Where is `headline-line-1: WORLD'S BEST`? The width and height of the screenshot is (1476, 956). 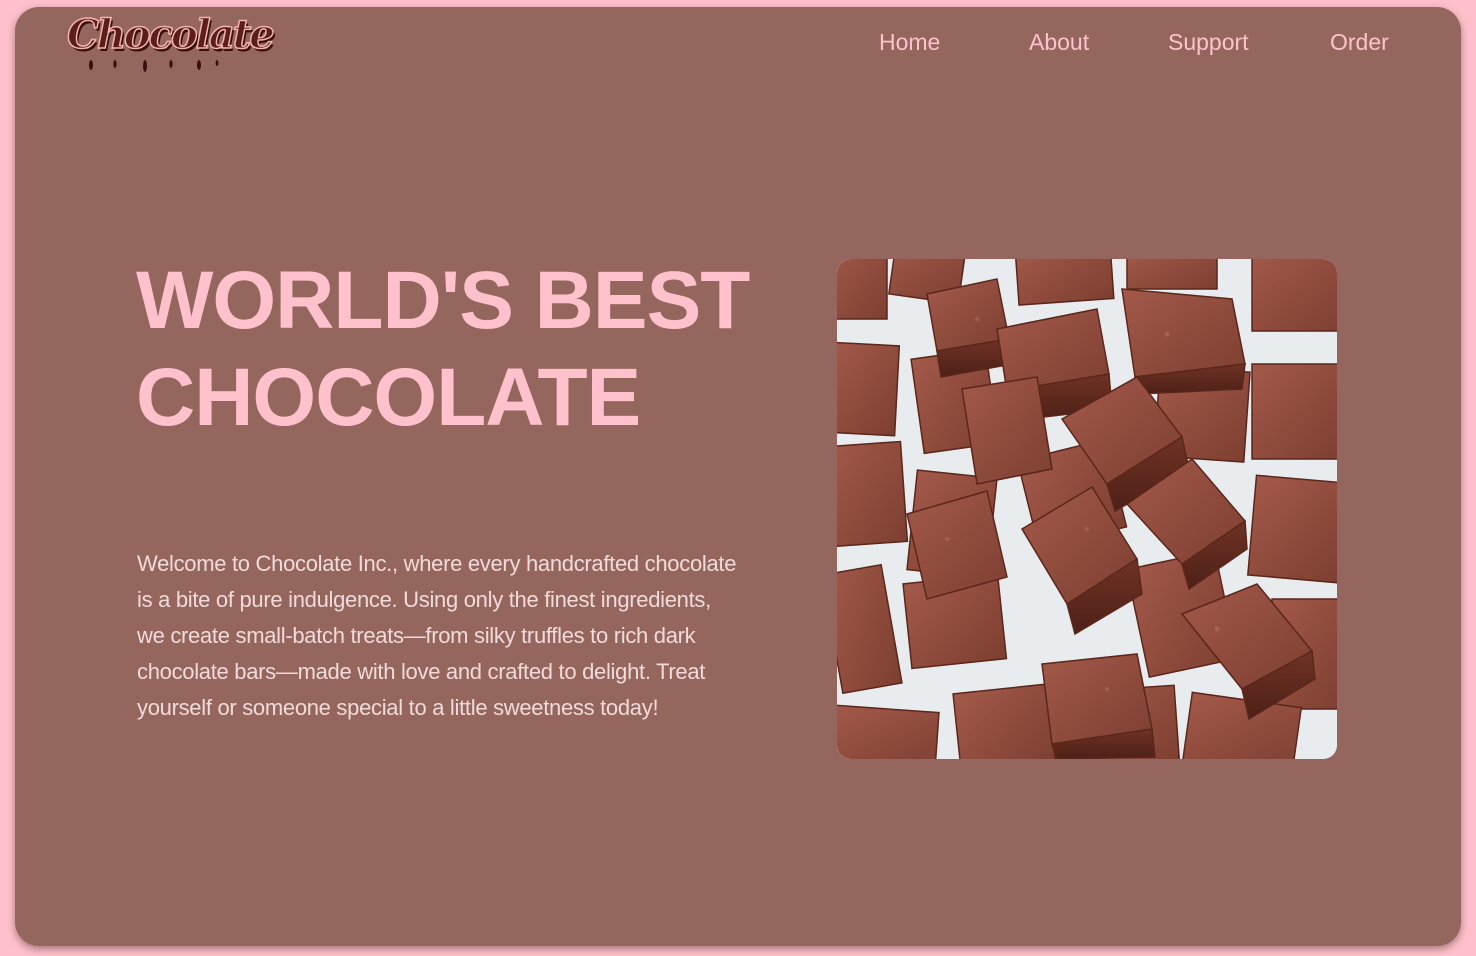 headline-line-1: WORLD'S BEST is located at coordinates (443, 300).